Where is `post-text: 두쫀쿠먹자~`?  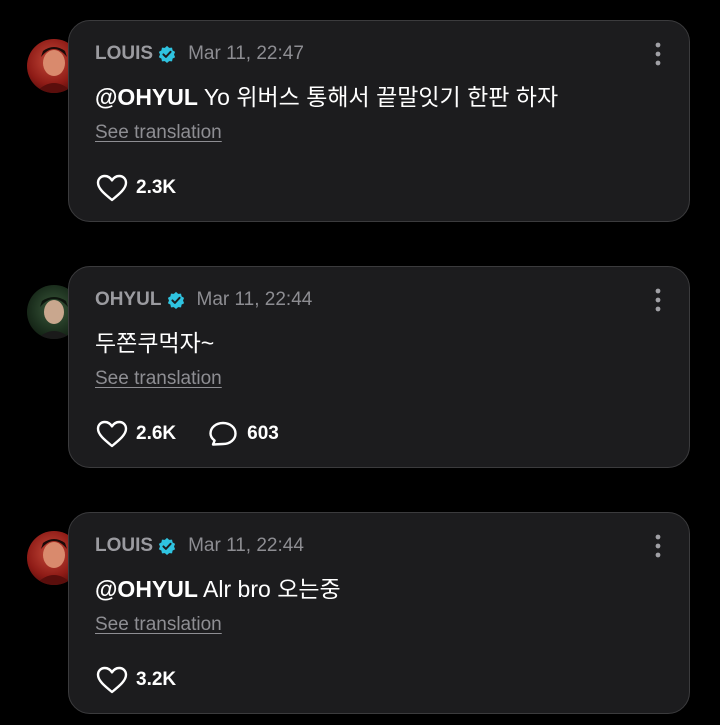 post-text: 두쫀쿠먹자~ is located at coordinates (155, 343).